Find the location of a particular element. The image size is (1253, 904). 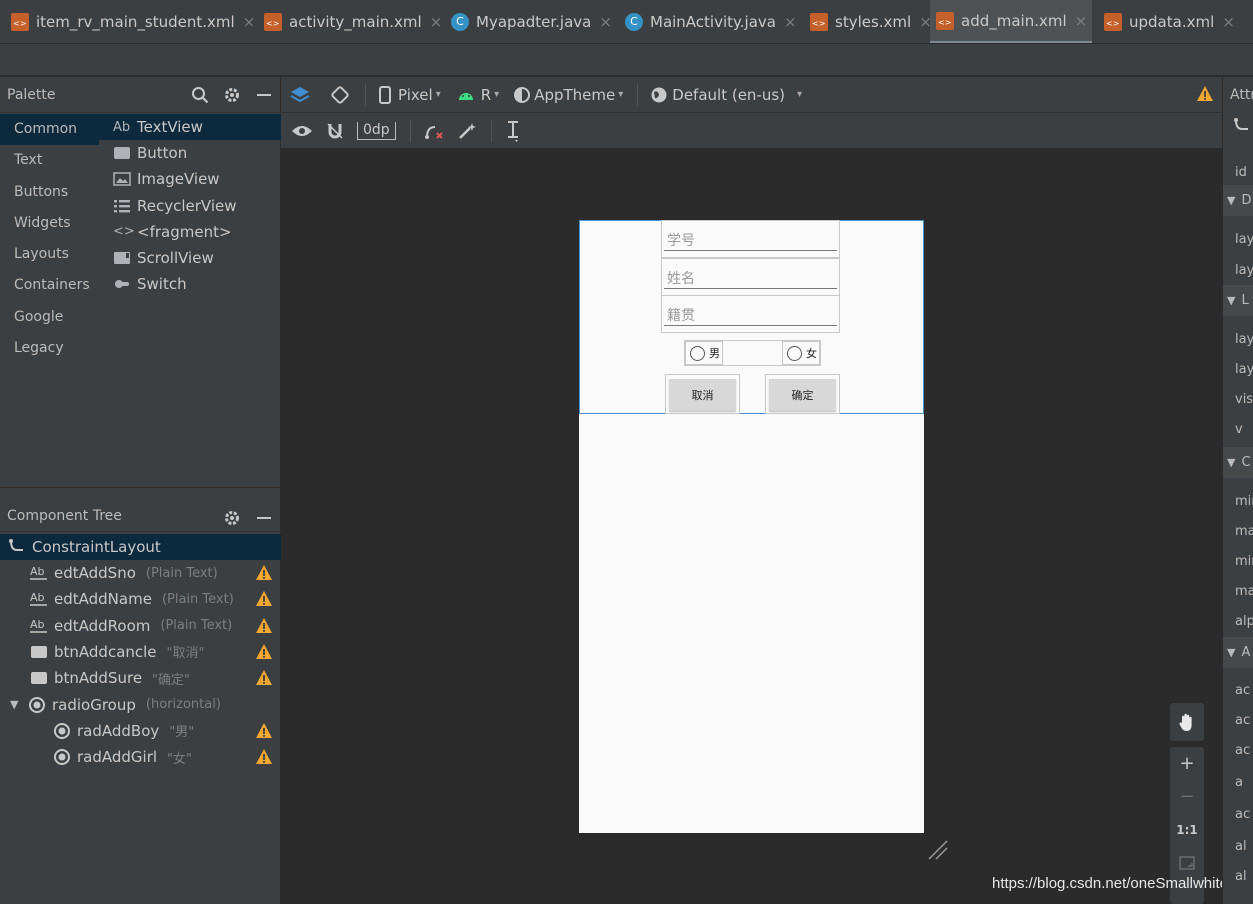

palette-category-text: Text is located at coordinates (49, 160).